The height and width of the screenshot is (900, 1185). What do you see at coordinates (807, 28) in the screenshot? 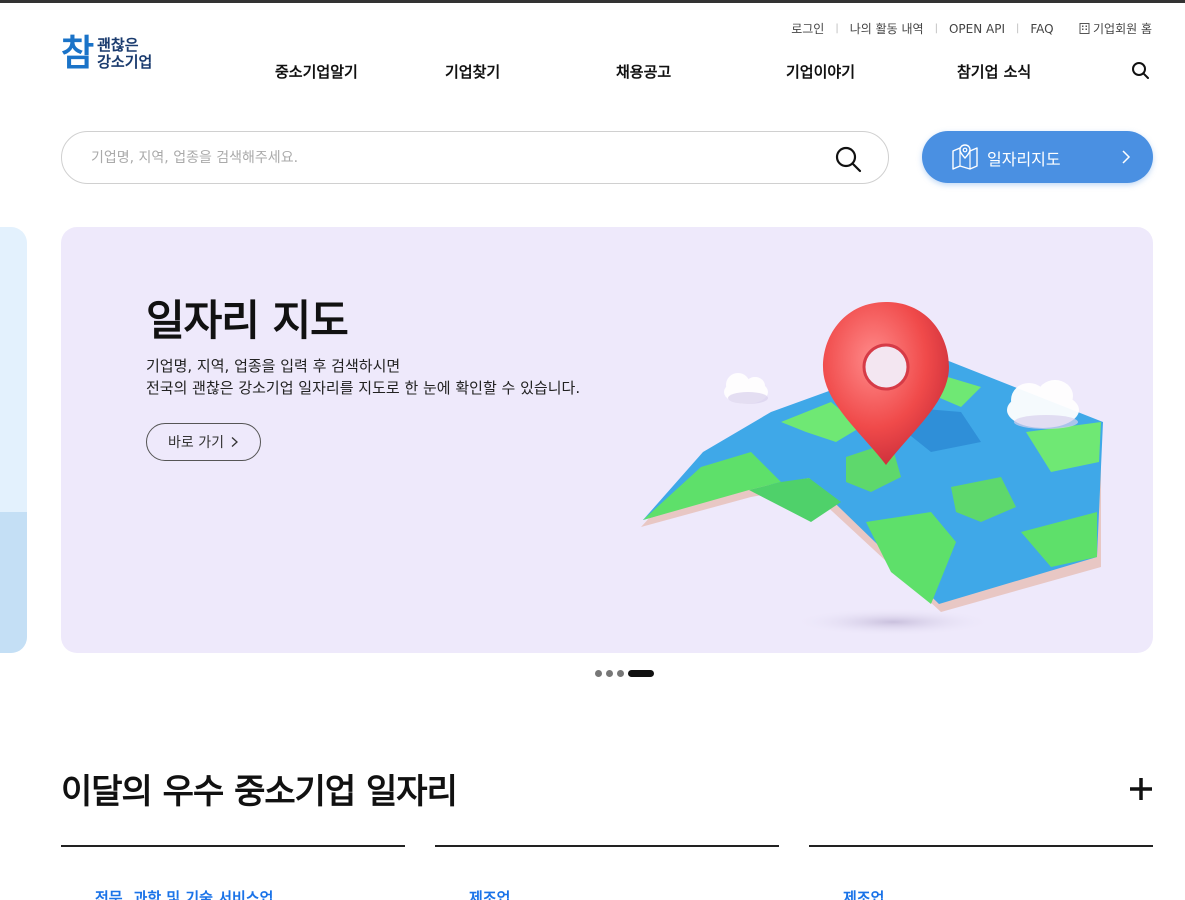
I see `login-link: 로그인` at bounding box center [807, 28].